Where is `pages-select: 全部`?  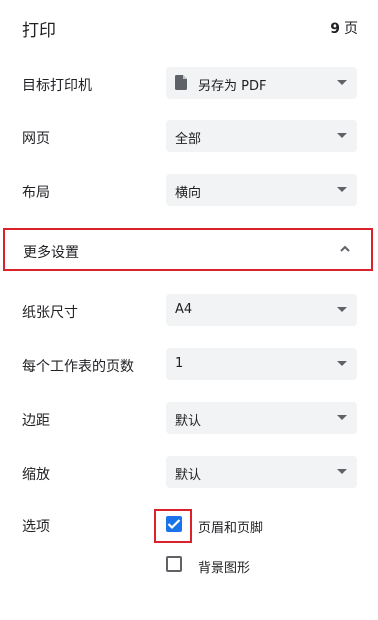 pages-select: 全部 is located at coordinates (261, 136).